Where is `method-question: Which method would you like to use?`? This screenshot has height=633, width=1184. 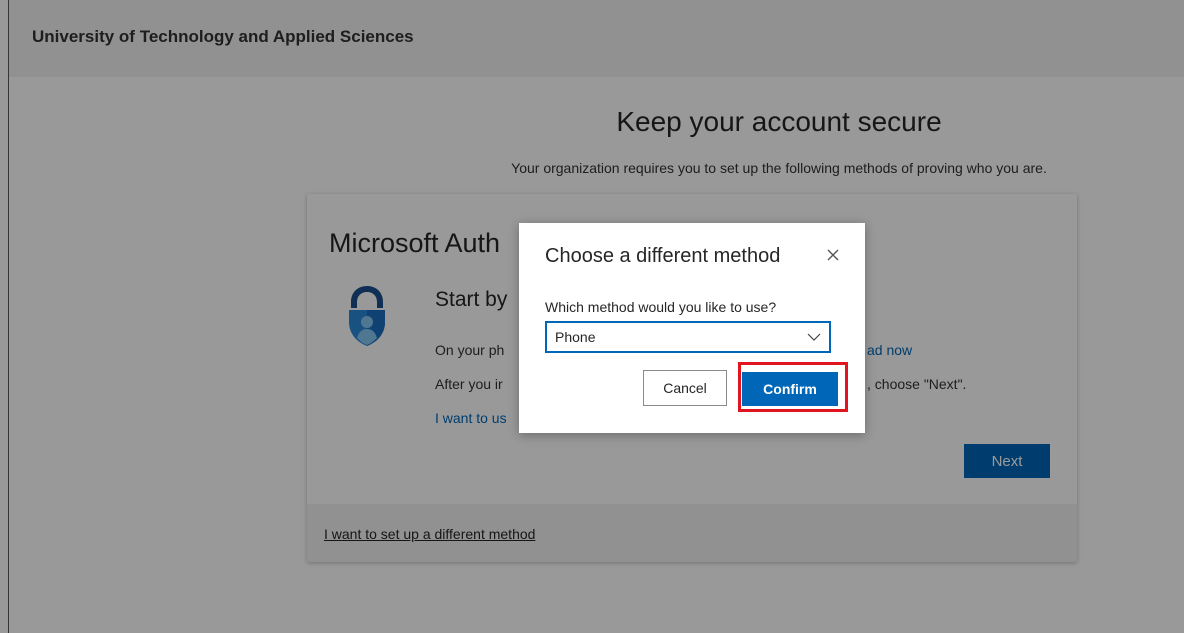 method-question: Which method would you like to use? is located at coordinates (661, 307).